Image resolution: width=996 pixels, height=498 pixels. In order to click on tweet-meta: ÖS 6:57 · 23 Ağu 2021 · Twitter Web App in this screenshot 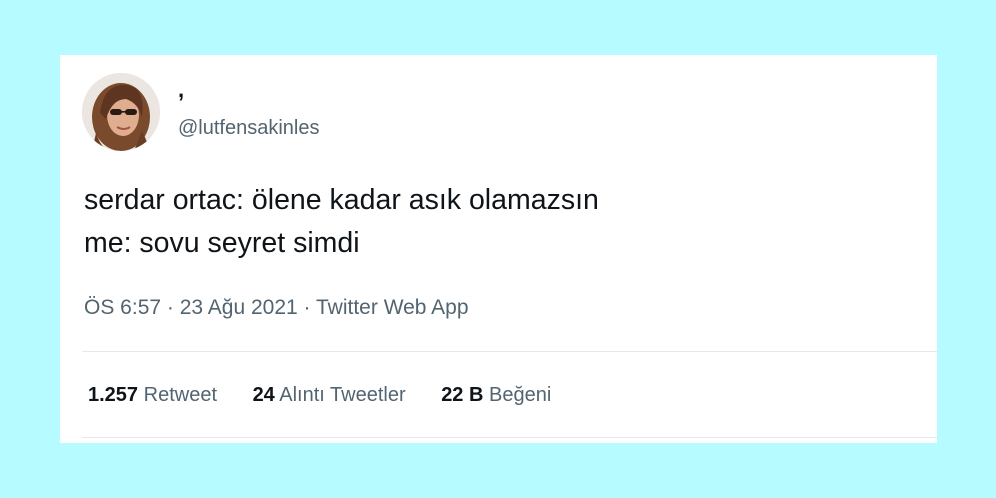, I will do `click(276, 308)`.